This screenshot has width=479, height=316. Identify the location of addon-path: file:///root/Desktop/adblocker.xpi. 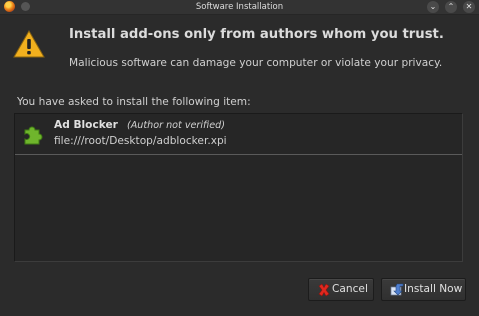
(140, 141).